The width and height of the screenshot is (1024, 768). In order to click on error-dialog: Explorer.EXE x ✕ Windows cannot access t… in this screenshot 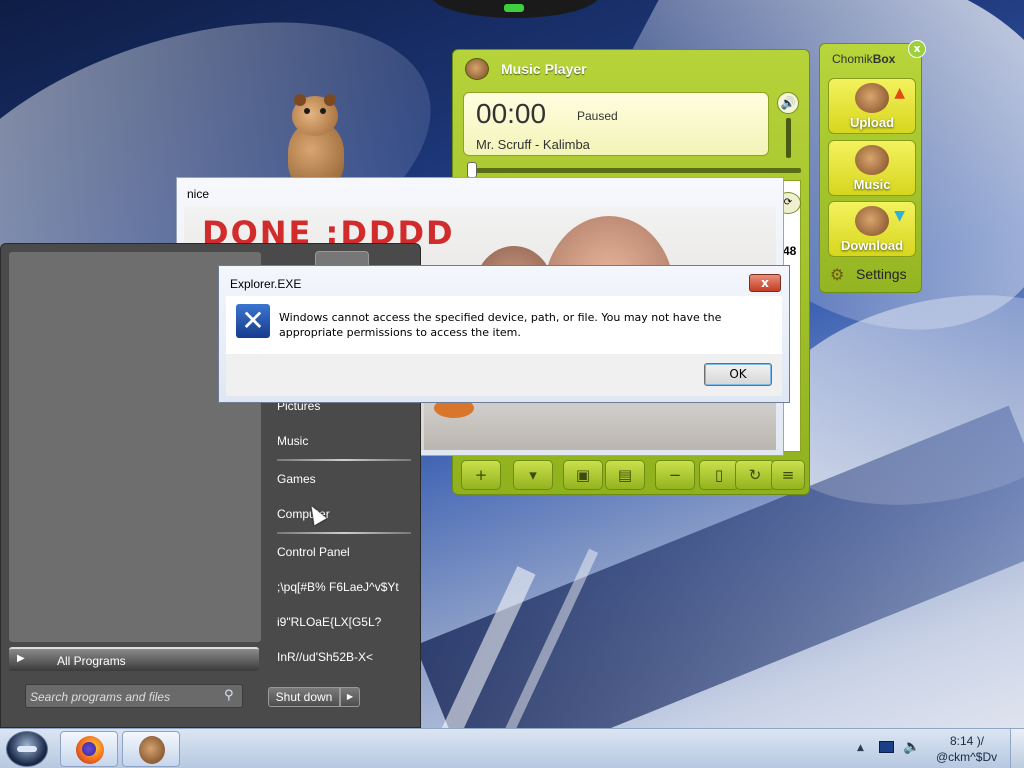, I will do `click(504, 334)`.